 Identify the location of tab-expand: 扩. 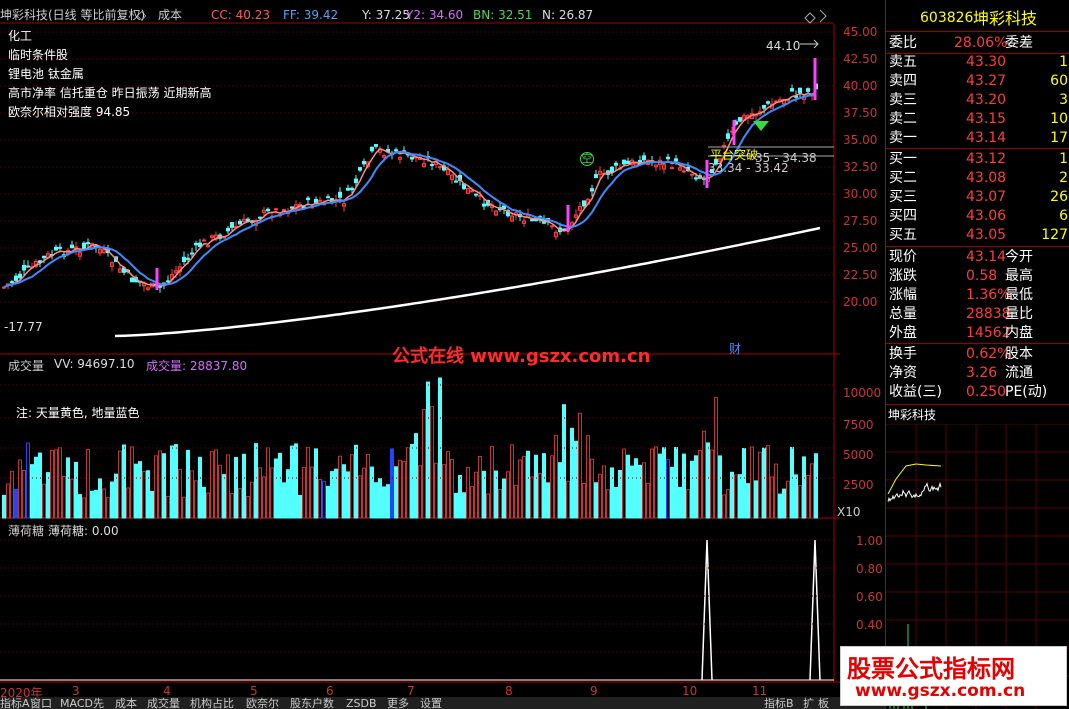
(808, 703).